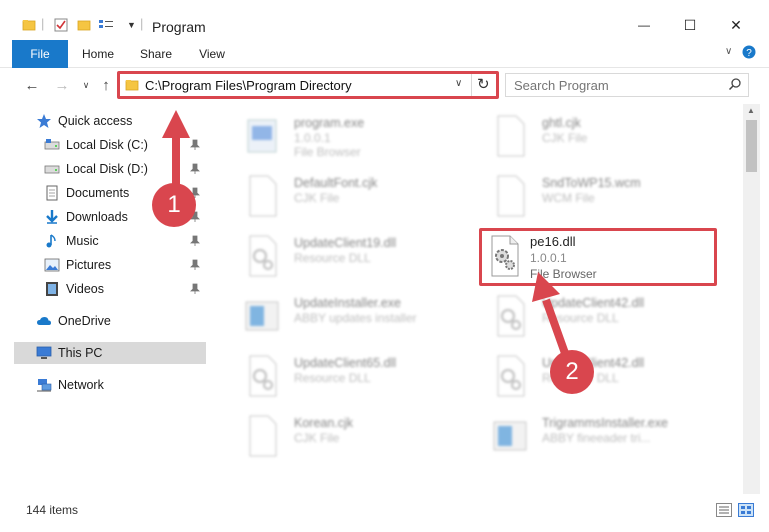 Image resolution: width=769 pixels, height=532 pixels. I want to click on maximize-button: ☐, so click(690, 25).